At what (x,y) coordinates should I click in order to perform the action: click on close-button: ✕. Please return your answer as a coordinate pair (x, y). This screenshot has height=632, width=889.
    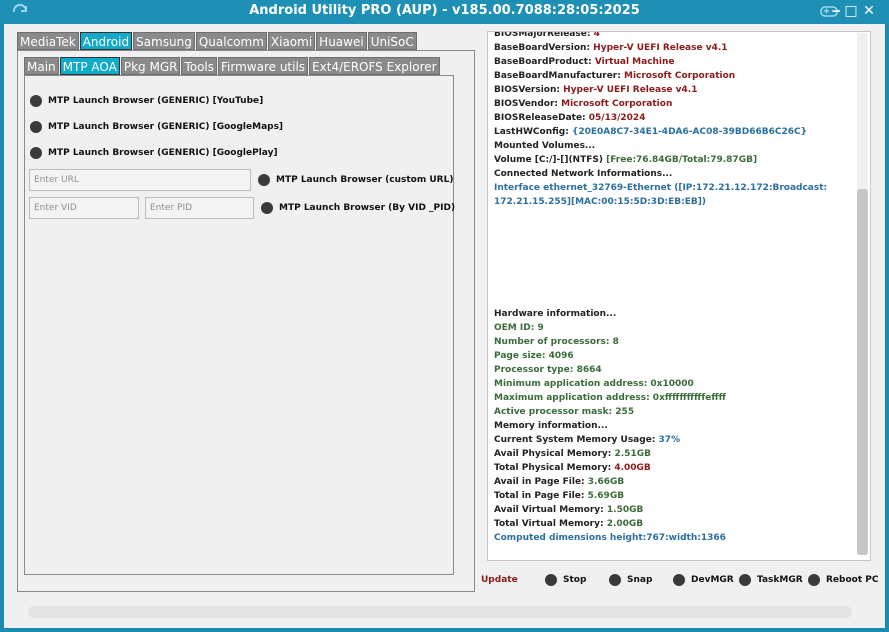
    Looking at the image, I should click on (869, 11).